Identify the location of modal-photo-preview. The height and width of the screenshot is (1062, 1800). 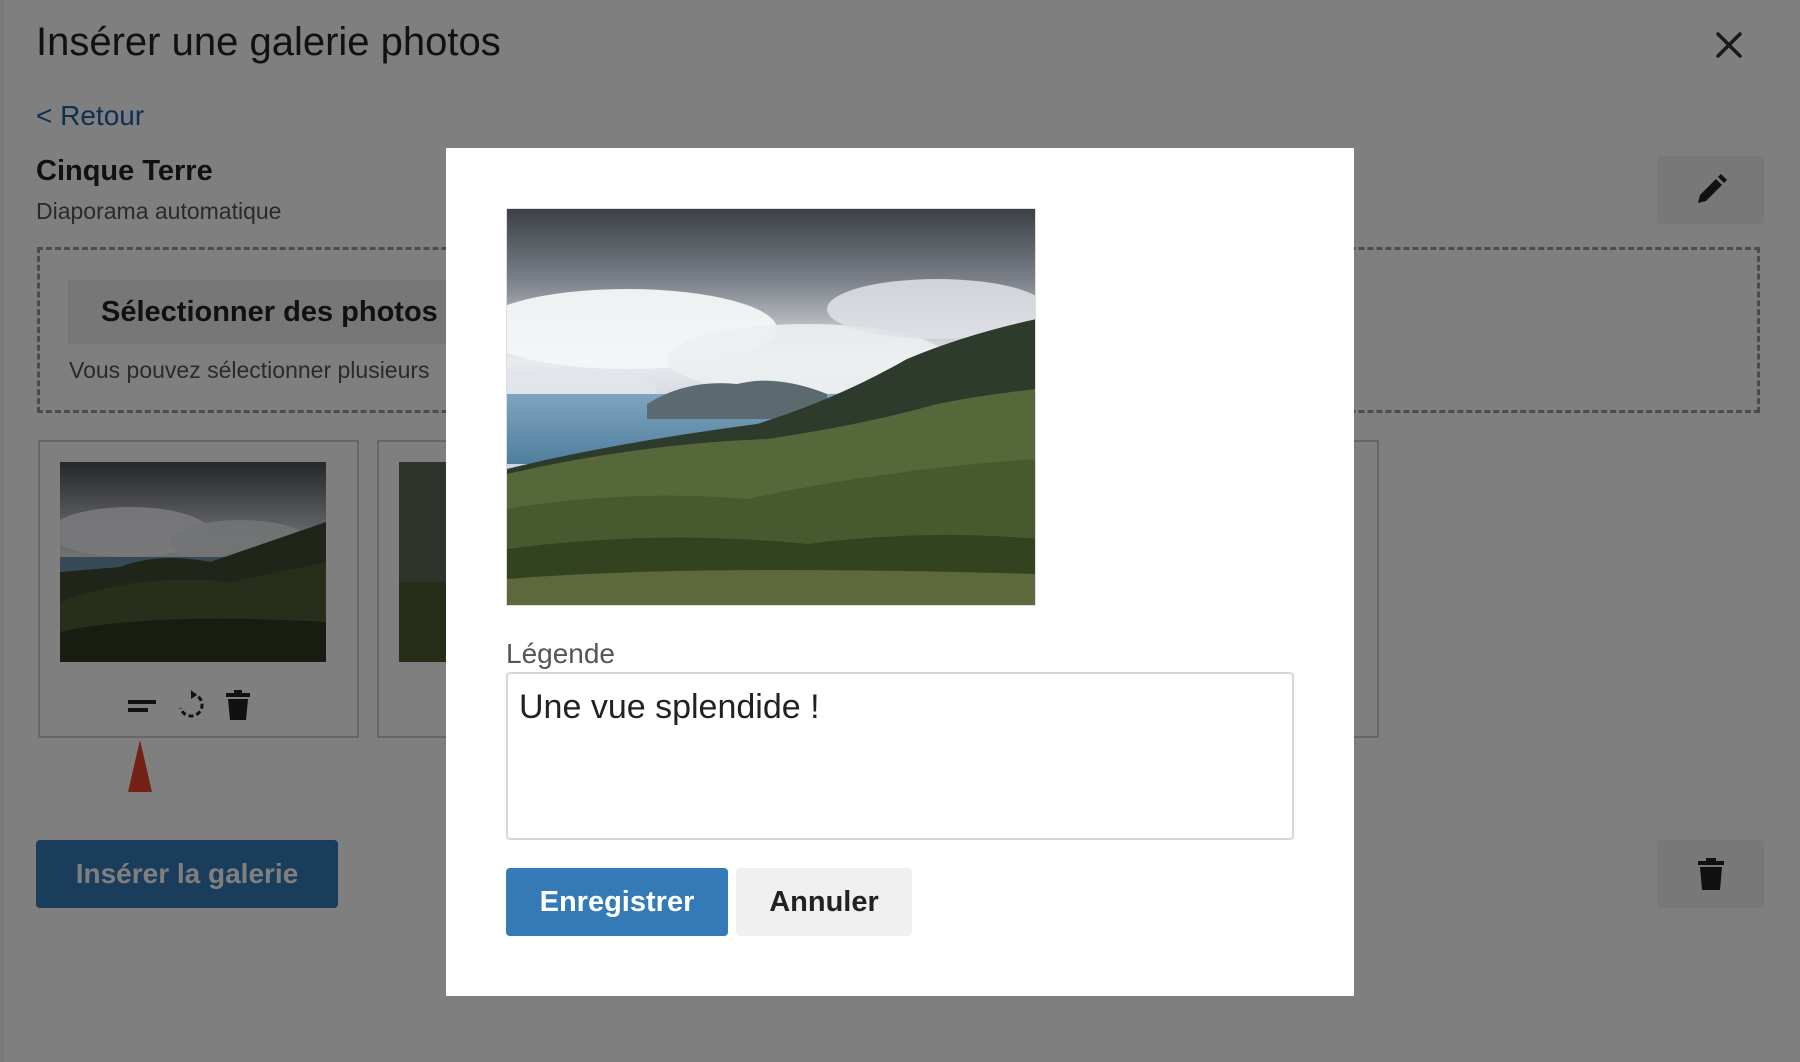
(771, 407).